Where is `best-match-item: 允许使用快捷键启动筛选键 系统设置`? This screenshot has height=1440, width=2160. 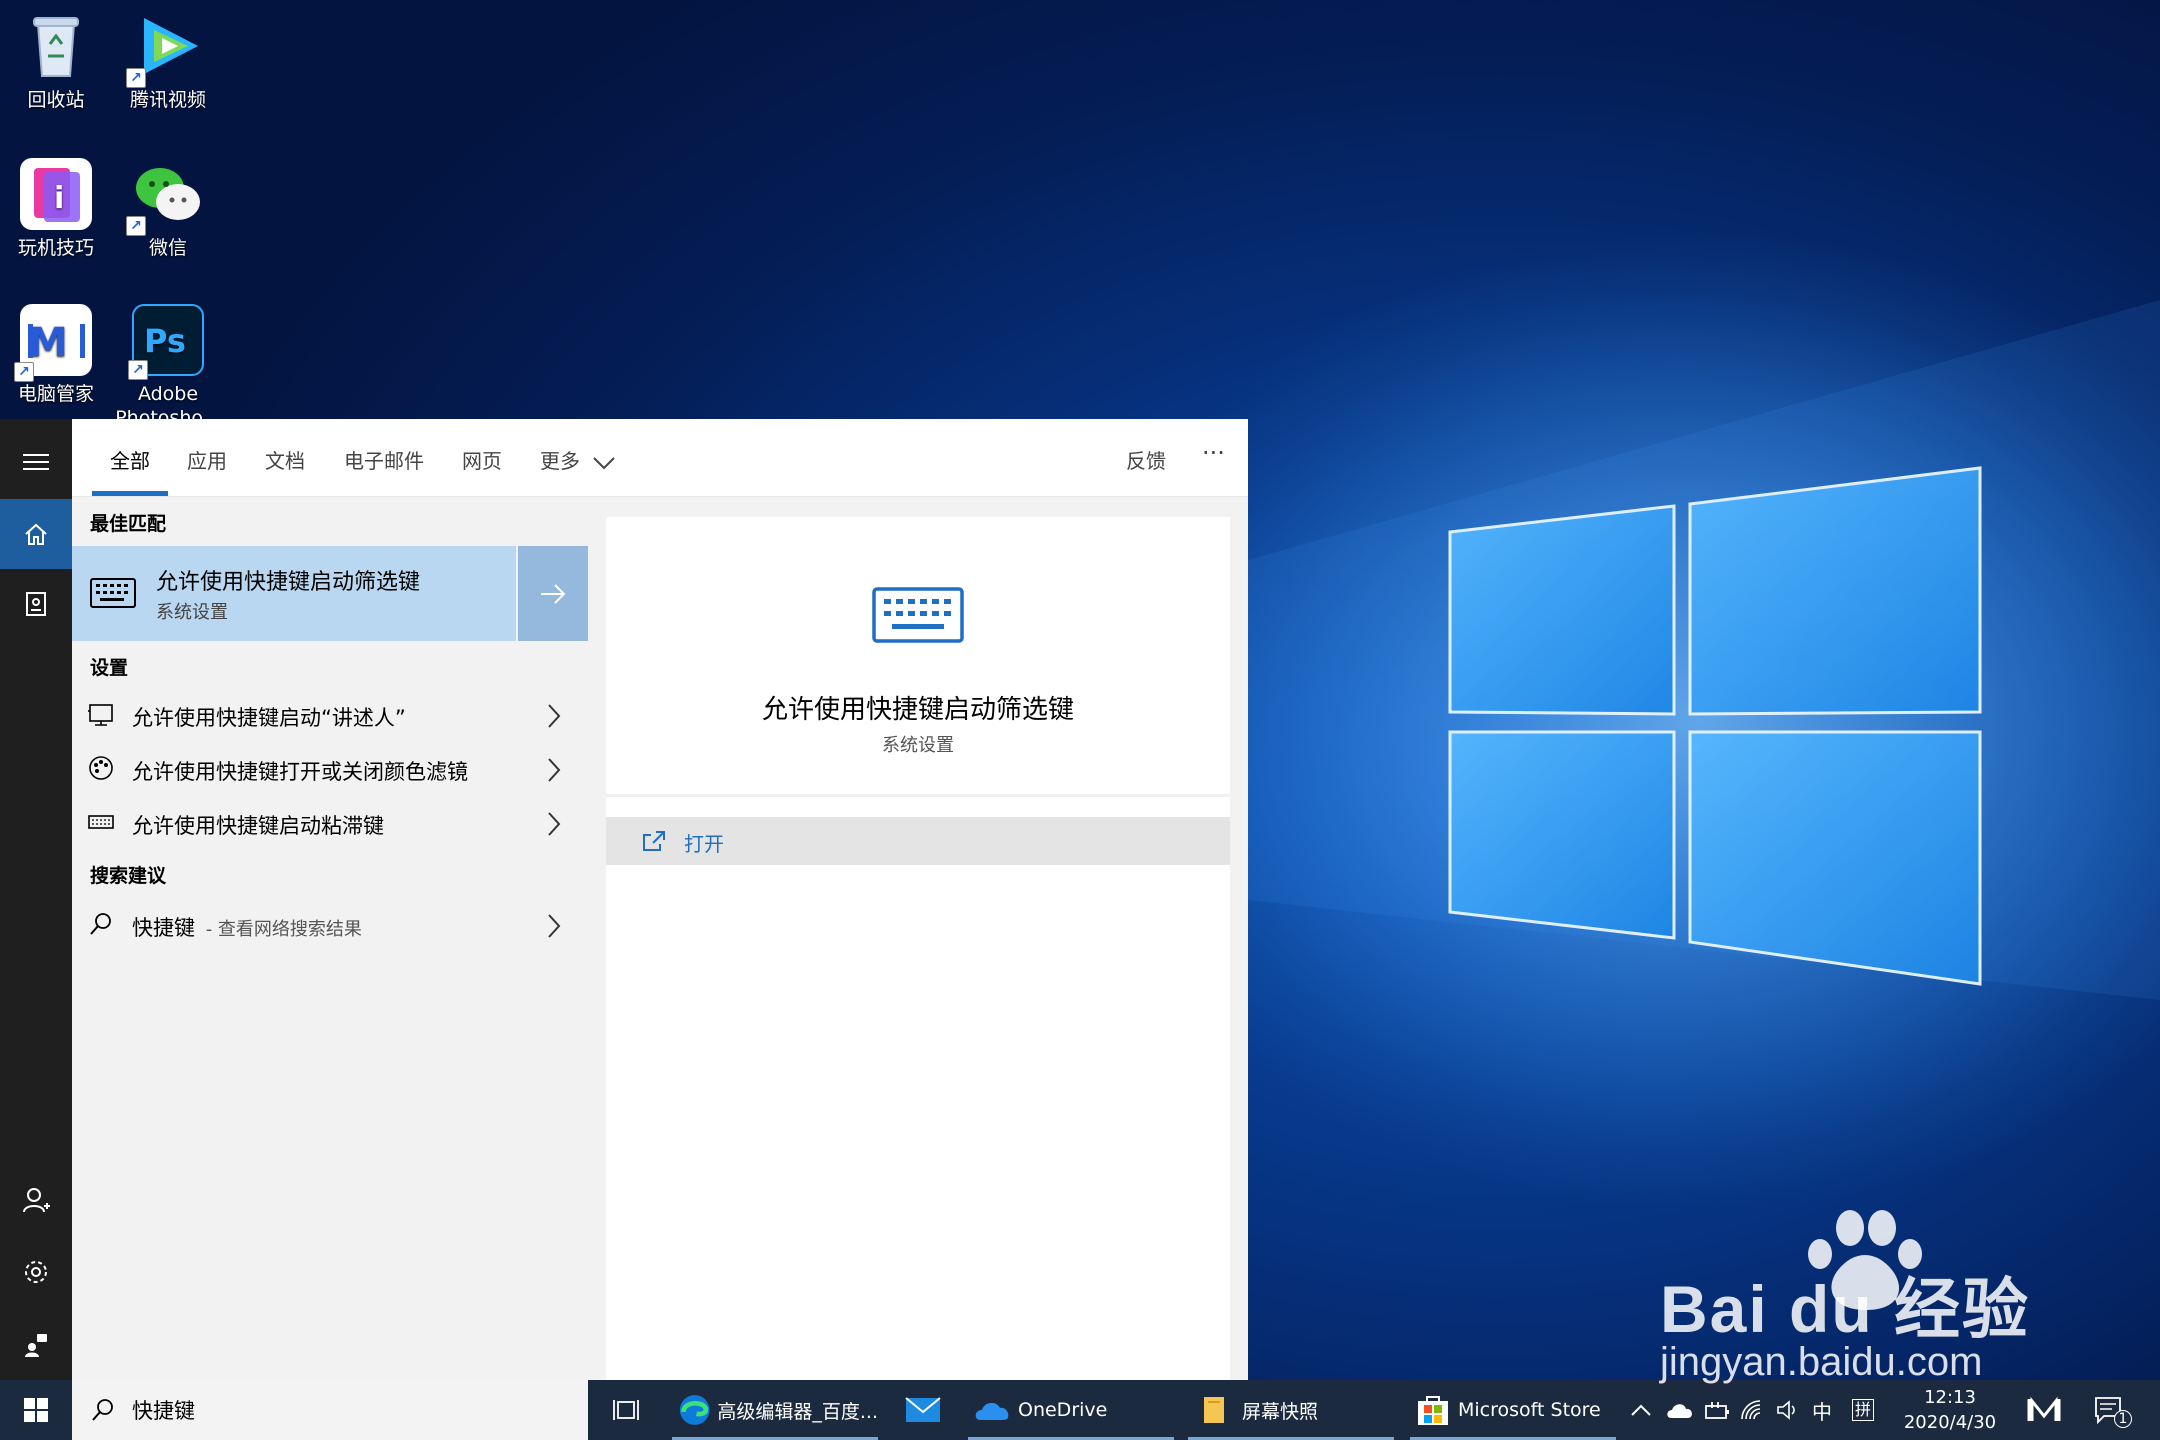
best-match-item: 允许使用快捷键启动筛选键 系统设置 is located at coordinates (294, 593).